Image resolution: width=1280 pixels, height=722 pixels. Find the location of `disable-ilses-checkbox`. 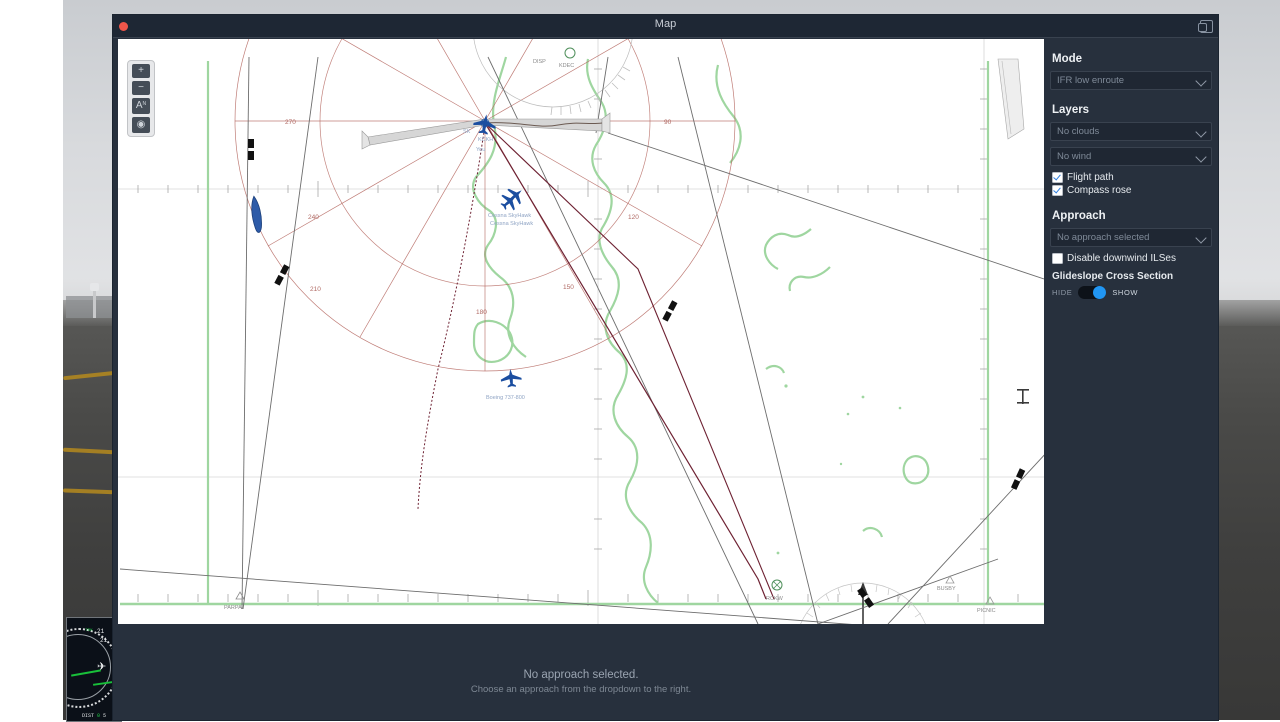

disable-ilses-checkbox is located at coordinates (1057, 258).